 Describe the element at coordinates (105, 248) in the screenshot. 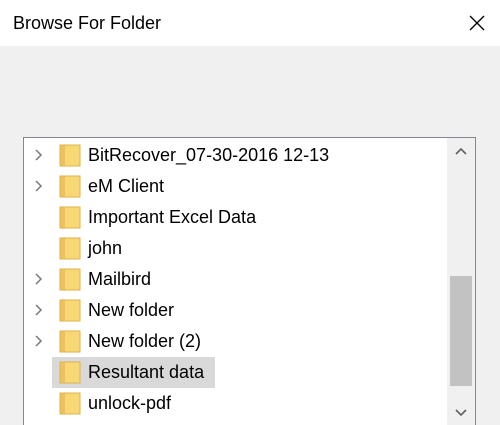

I see `tree-item-label: john` at that location.